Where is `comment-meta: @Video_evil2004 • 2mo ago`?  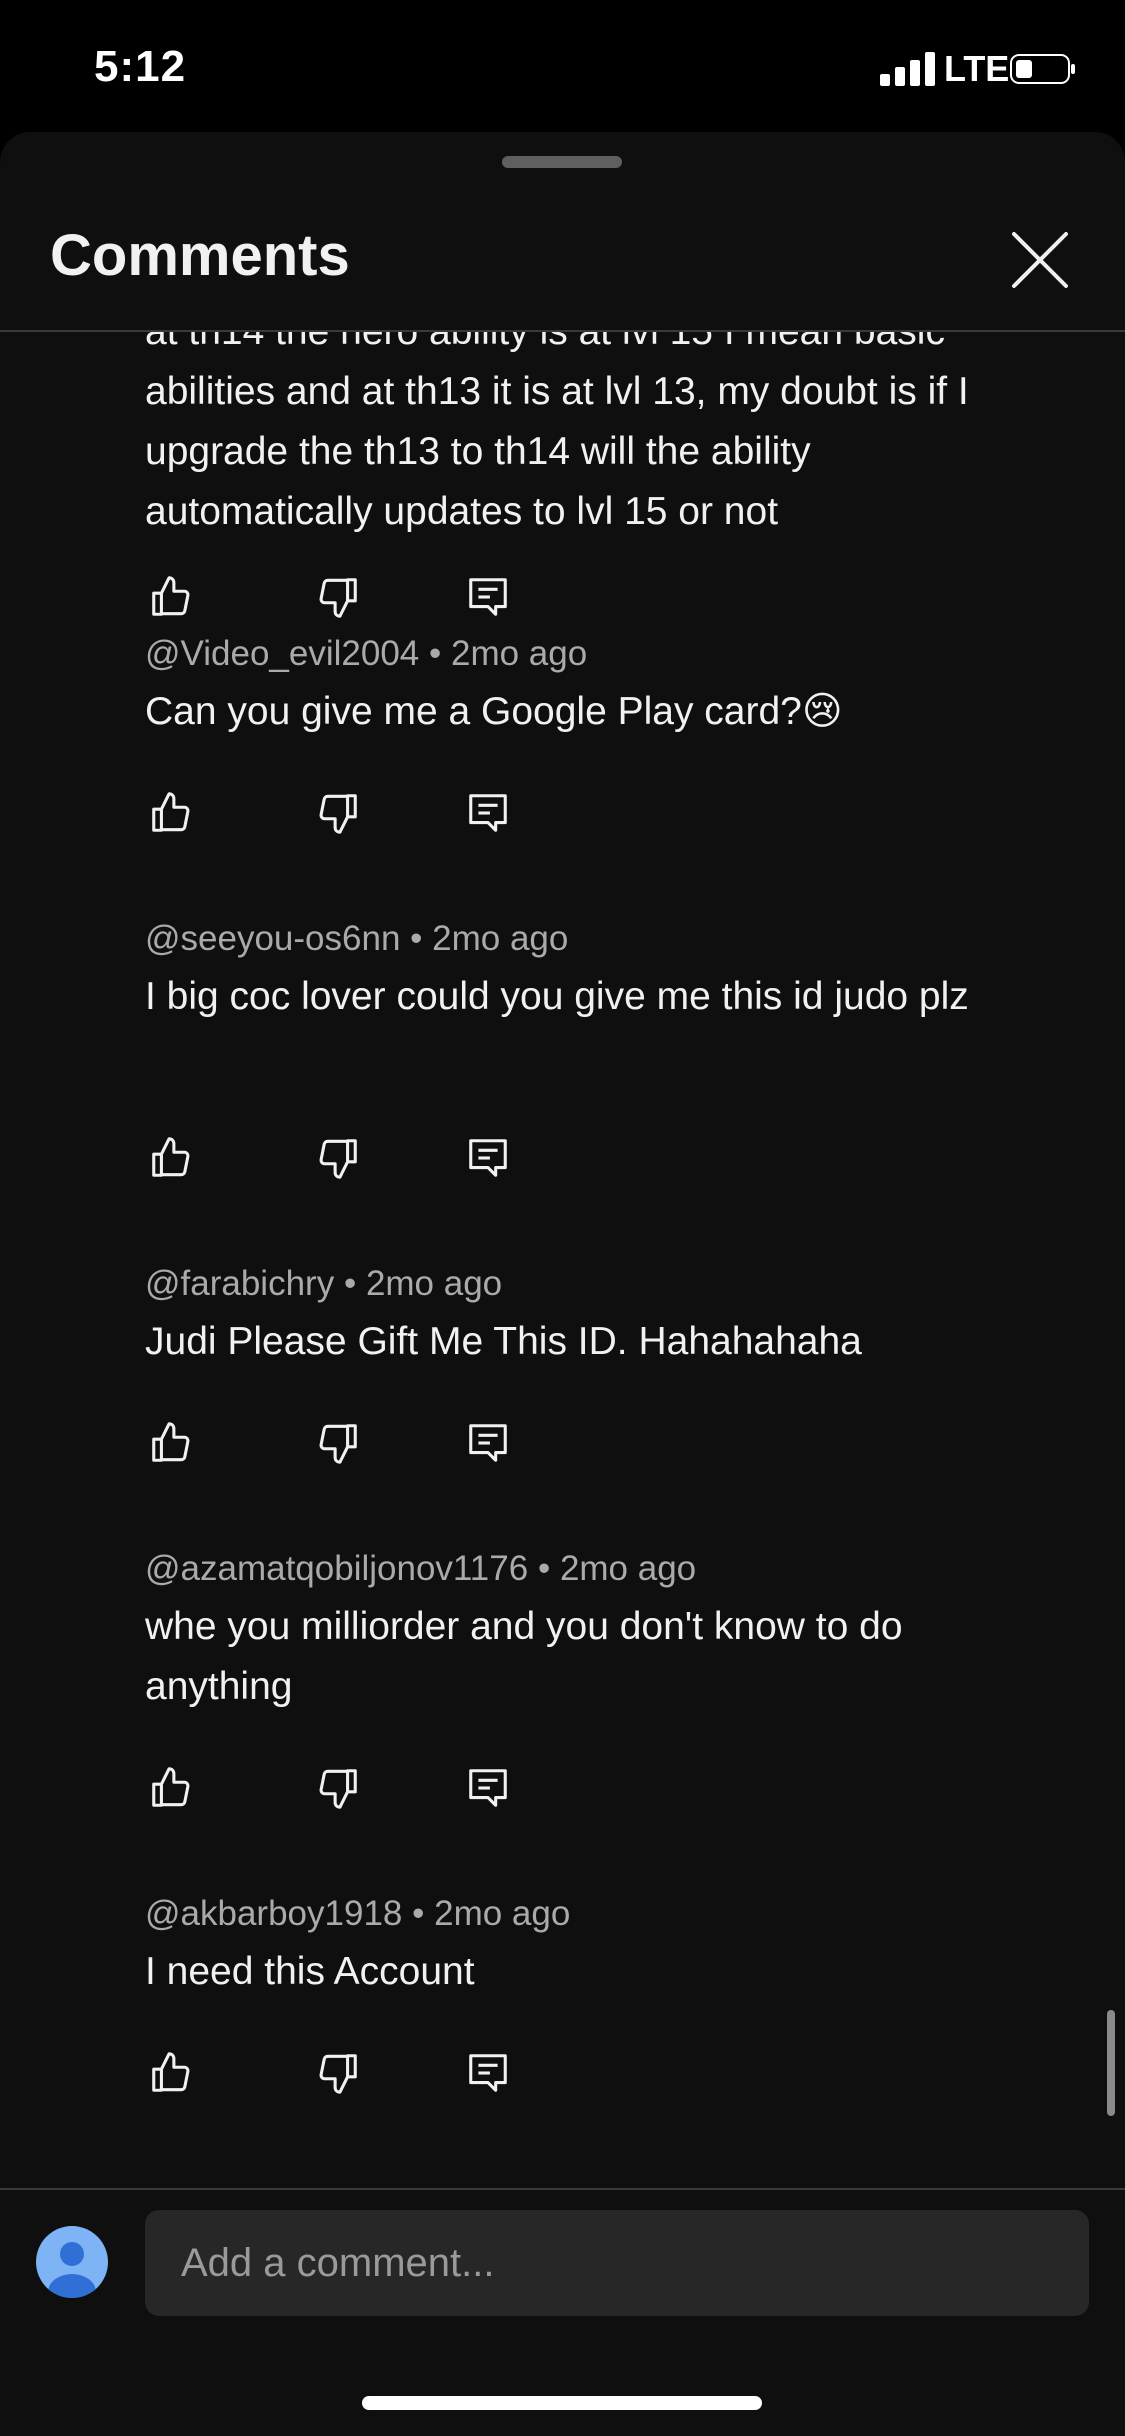 comment-meta: @Video_evil2004 • 2mo ago is located at coordinates (366, 654).